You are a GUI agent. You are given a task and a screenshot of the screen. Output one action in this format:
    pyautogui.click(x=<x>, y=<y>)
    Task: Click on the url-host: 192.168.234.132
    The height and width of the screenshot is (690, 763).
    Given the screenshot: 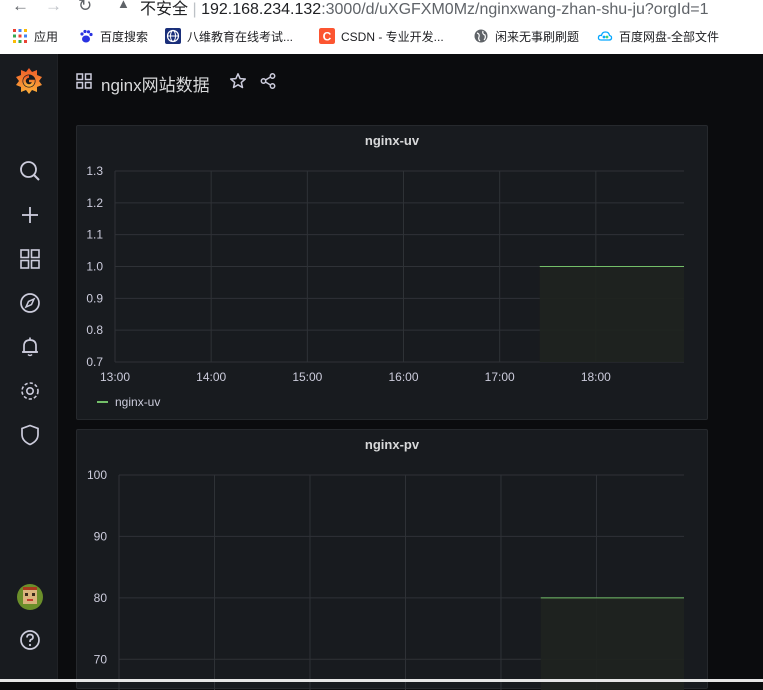 What is the action you would take?
    pyautogui.click(x=261, y=9)
    